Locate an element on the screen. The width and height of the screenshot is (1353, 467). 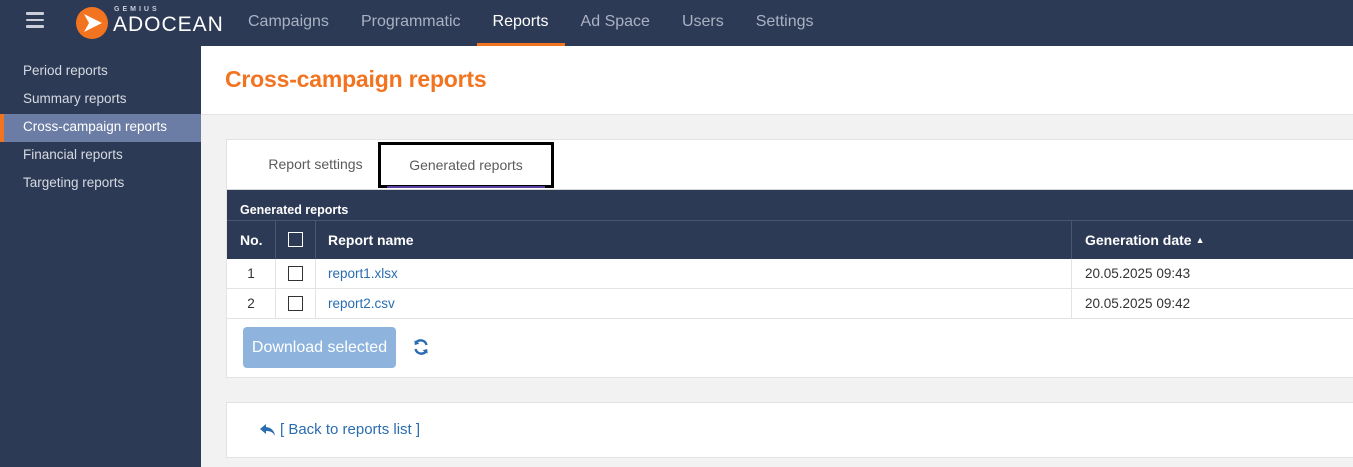
sort-icon: ▲︎ is located at coordinates (1200, 240).